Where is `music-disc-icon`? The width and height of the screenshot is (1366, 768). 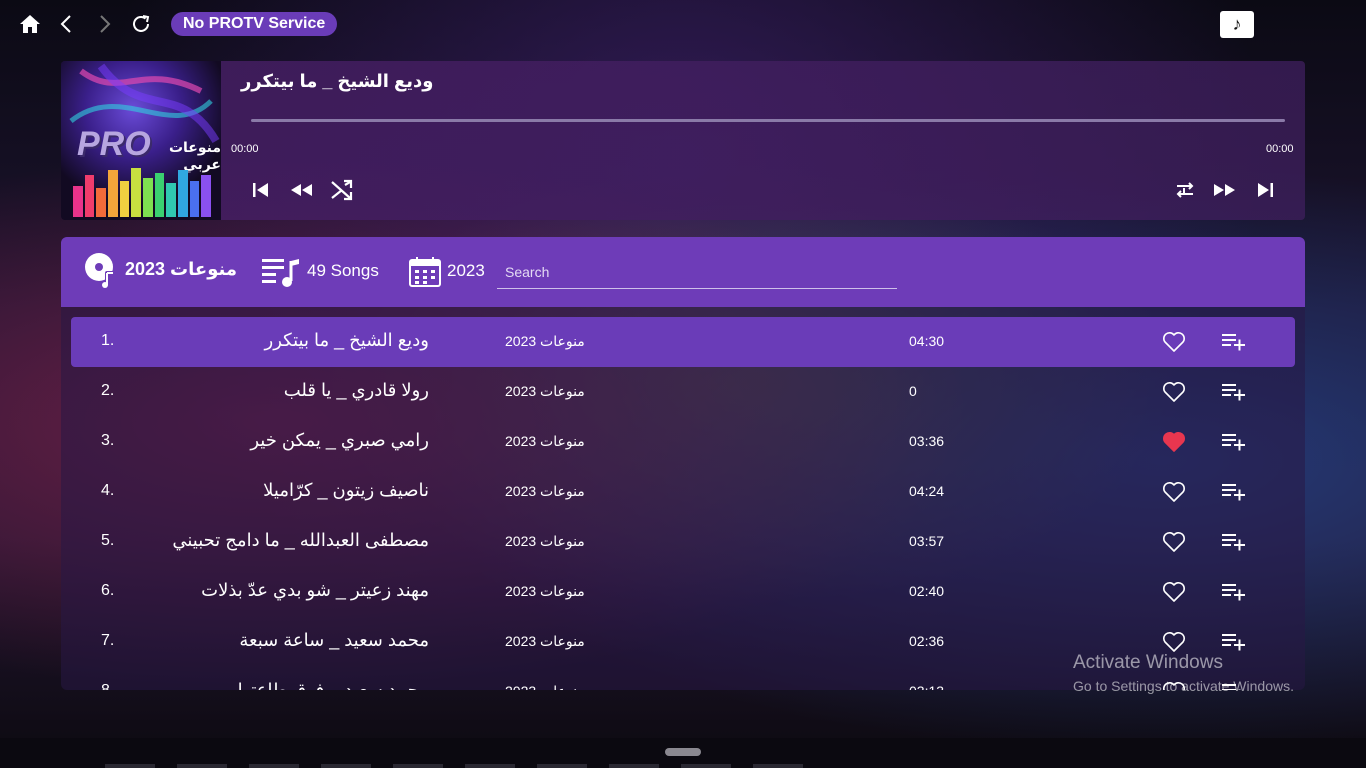
music-disc-icon is located at coordinates (101, 271).